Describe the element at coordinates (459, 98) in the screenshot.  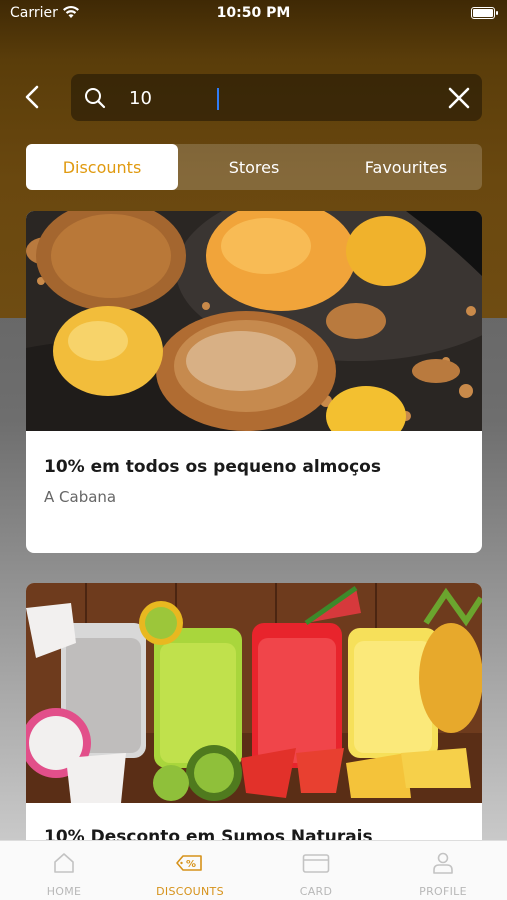
I see `clear-search-icon` at that location.